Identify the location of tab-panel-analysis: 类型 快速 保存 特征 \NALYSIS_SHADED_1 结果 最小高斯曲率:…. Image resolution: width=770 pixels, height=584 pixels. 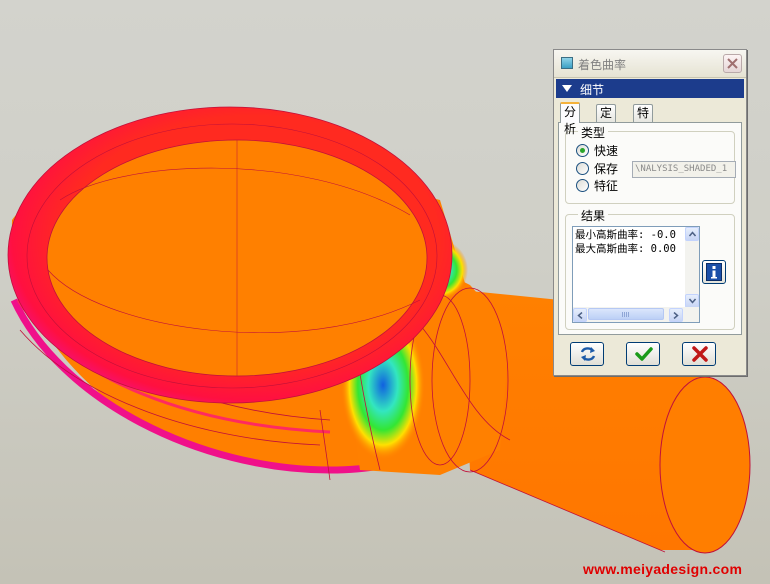
(650, 228).